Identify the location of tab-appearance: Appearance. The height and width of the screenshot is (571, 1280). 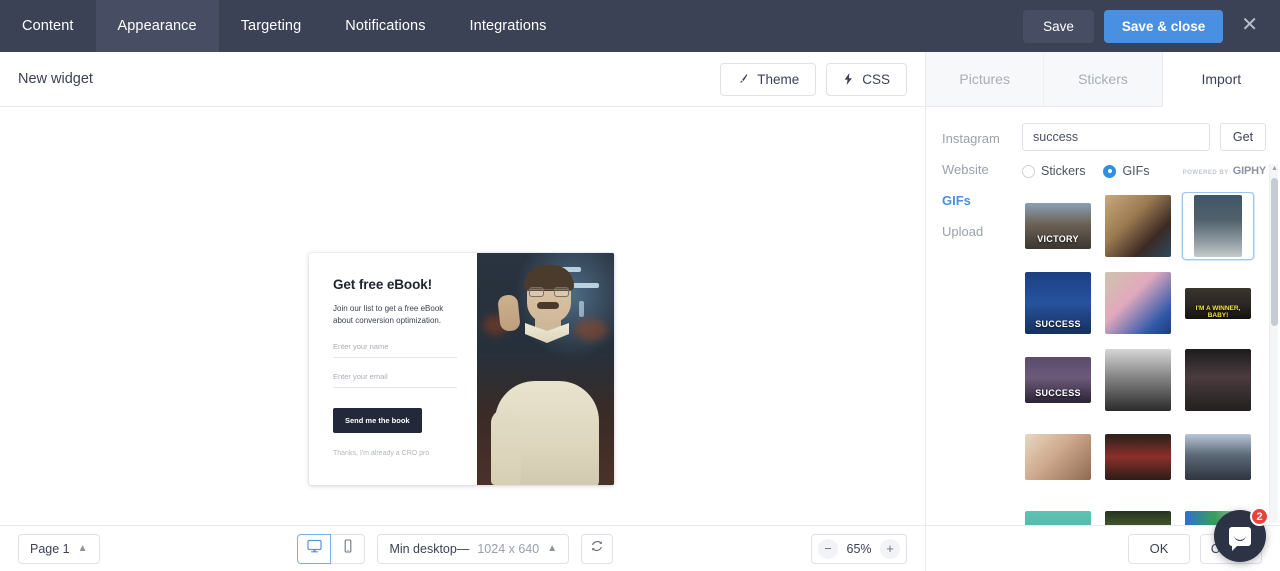
(157, 26).